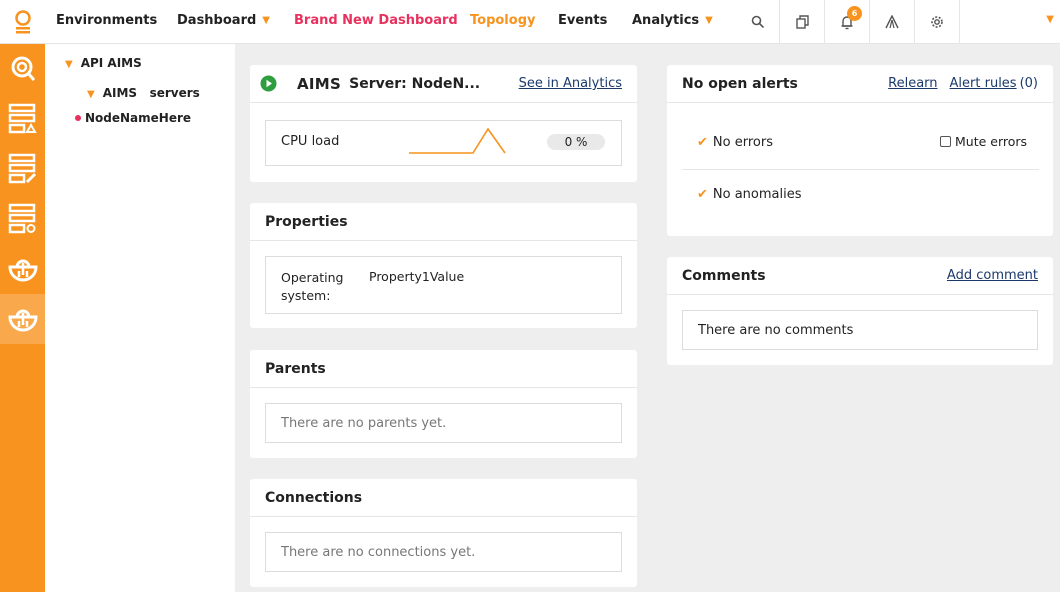 Image resolution: width=1060 pixels, height=592 pixels. Describe the element at coordinates (846, 22) in the screenshot. I see `notifications-button: 6` at that location.